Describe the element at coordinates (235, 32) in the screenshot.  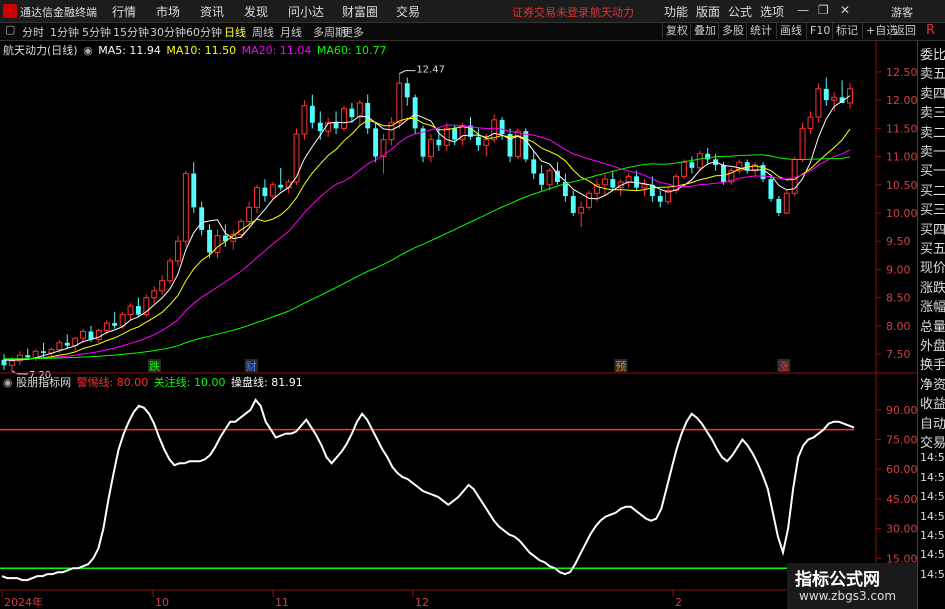
I see `period-7: 日线` at that location.